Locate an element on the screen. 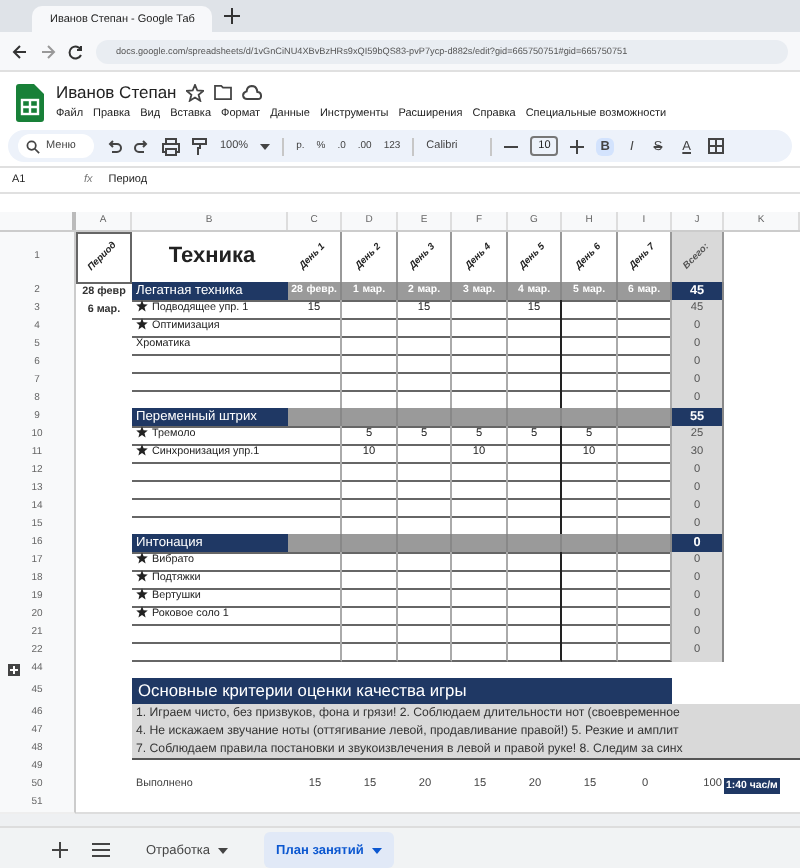 This screenshot has width=800, height=868. undo-icon is located at coordinates (114, 146).